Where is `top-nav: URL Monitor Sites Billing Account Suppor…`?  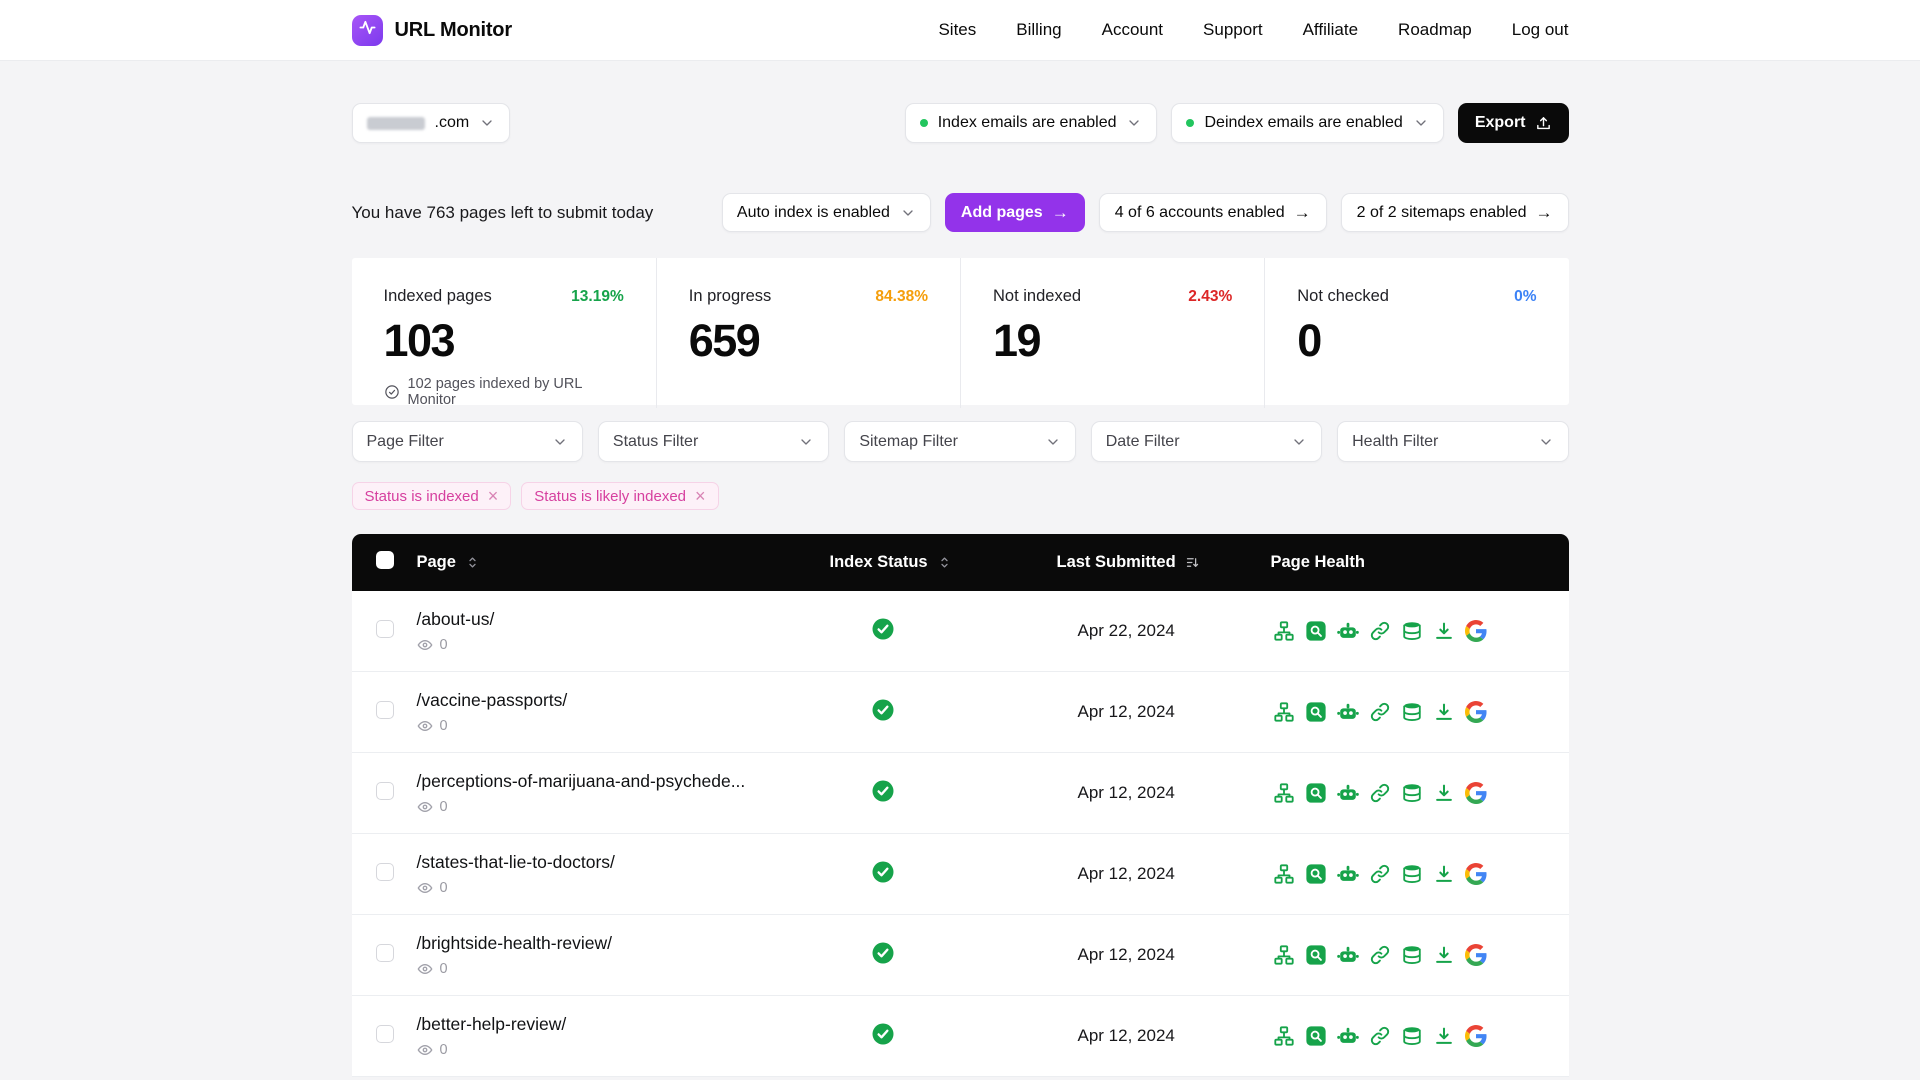
top-nav: URL Monitor Sites Billing Account Suppor… is located at coordinates (960, 30).